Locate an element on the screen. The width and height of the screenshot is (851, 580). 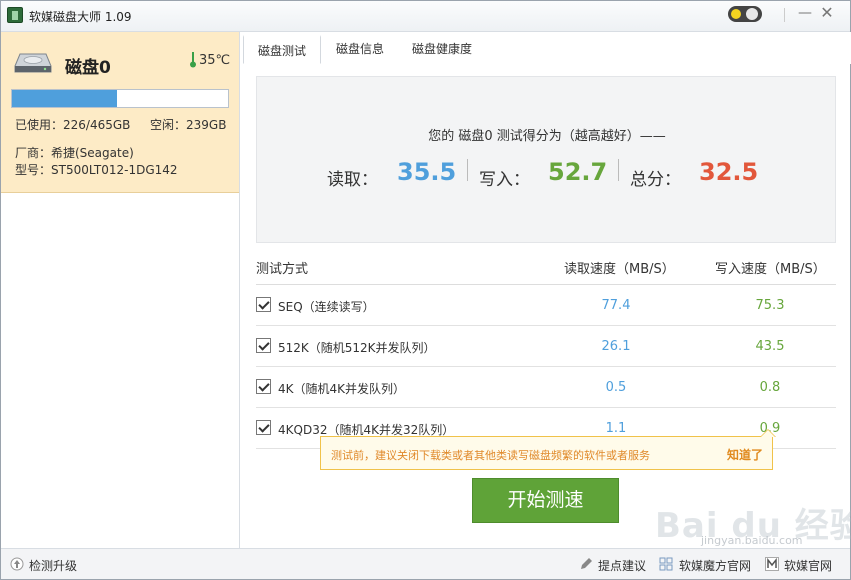
row-test-name: SEQ（连续读写） is located at coordinates (326, 307).